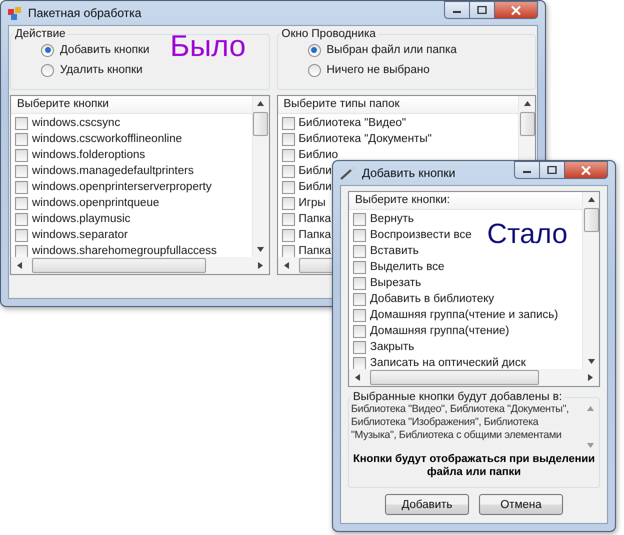 This screenshot has width=624, height=535. What do you see at coordinates (312, 203) in the screenshot?
I see `item-label: Игры` at bounding box center [312, 203].